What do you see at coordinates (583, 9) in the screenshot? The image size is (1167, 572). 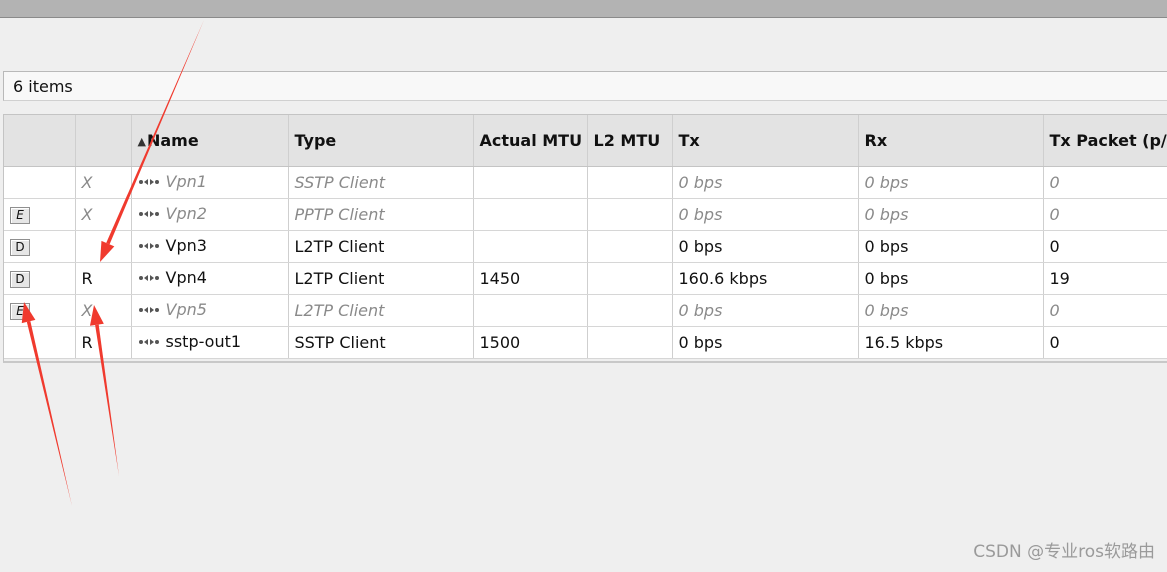 I see `window-top-bar` at bounding box center [583, 9].